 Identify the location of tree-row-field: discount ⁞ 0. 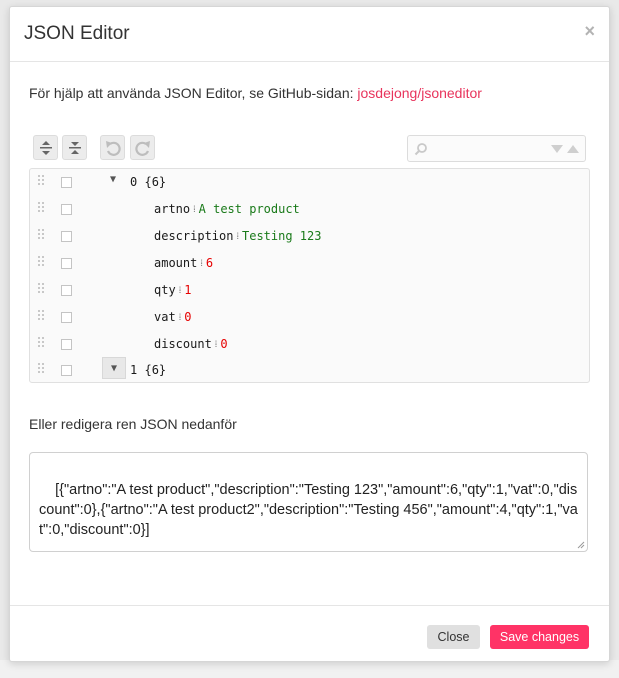
(309, 344).